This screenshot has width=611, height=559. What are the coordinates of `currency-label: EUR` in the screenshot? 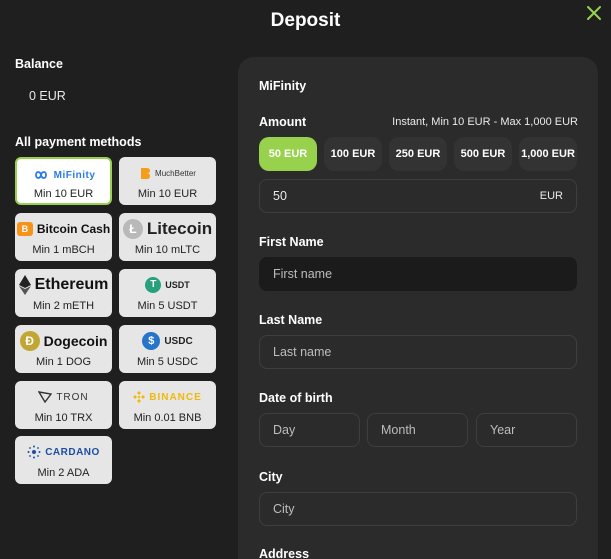 It's located at (551, 196).